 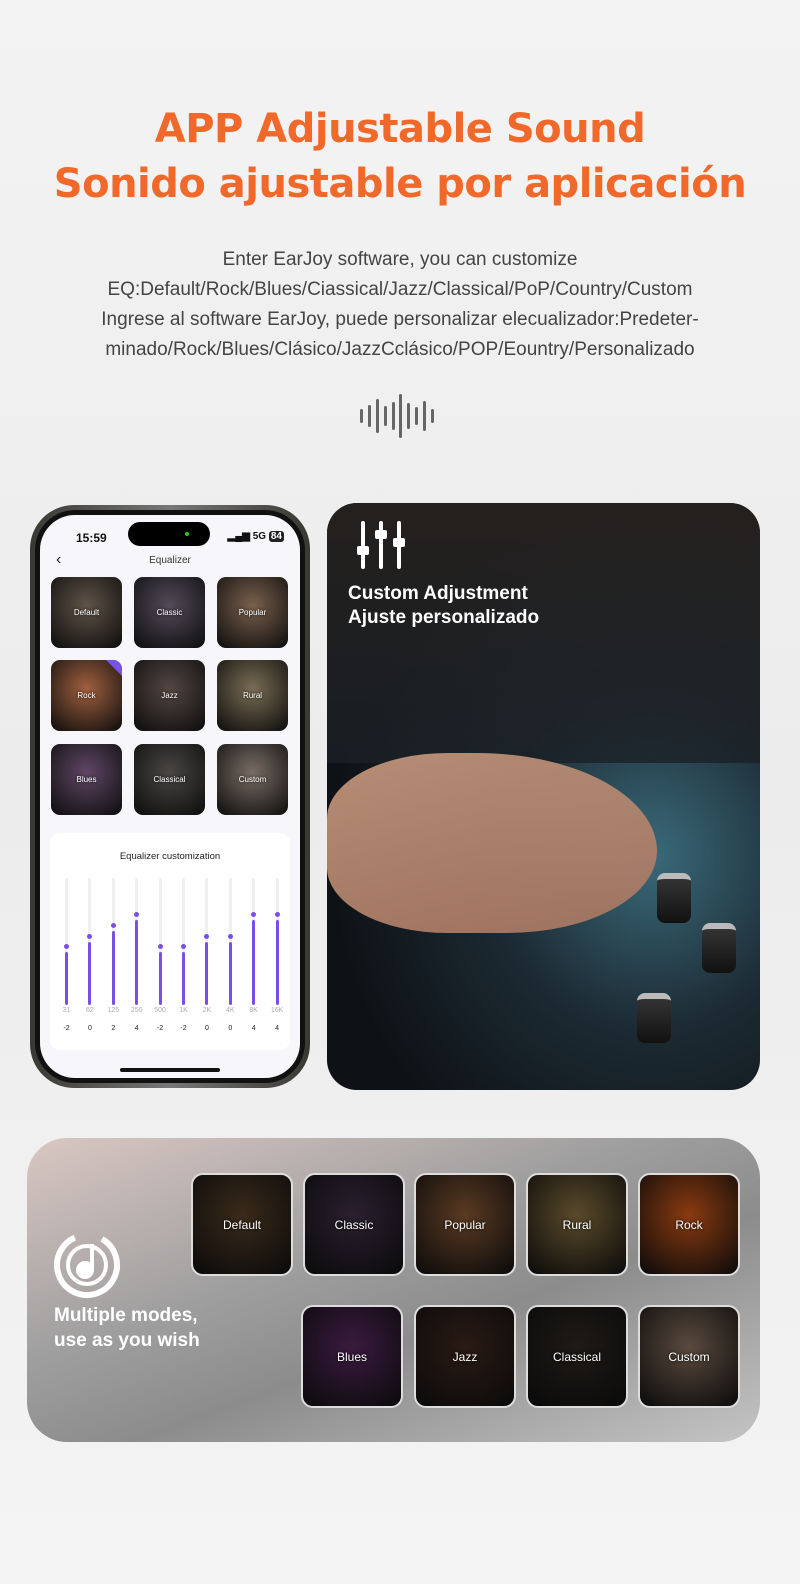 I want to click on preset-tile-popular: Popular, so click(x=252, y=612).